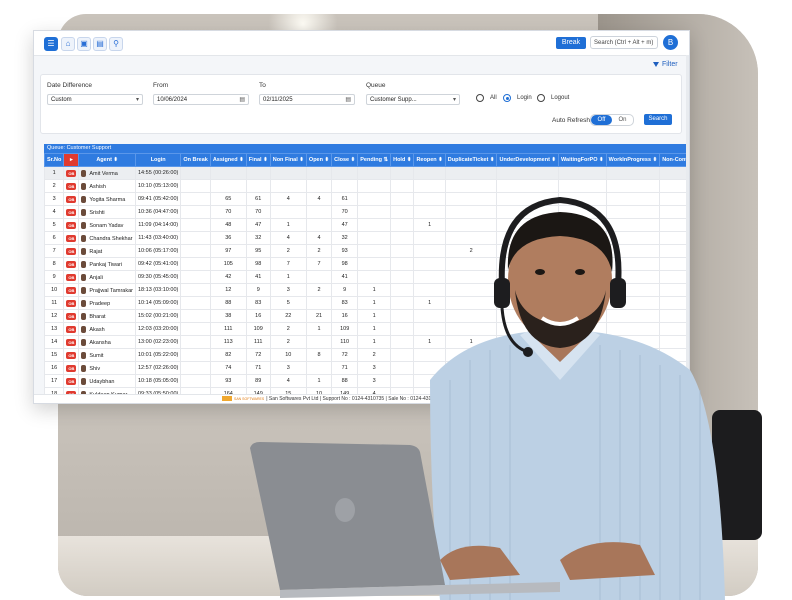 The image size is (792, 600). I want to click on break-button: Break, so click(571, 43).